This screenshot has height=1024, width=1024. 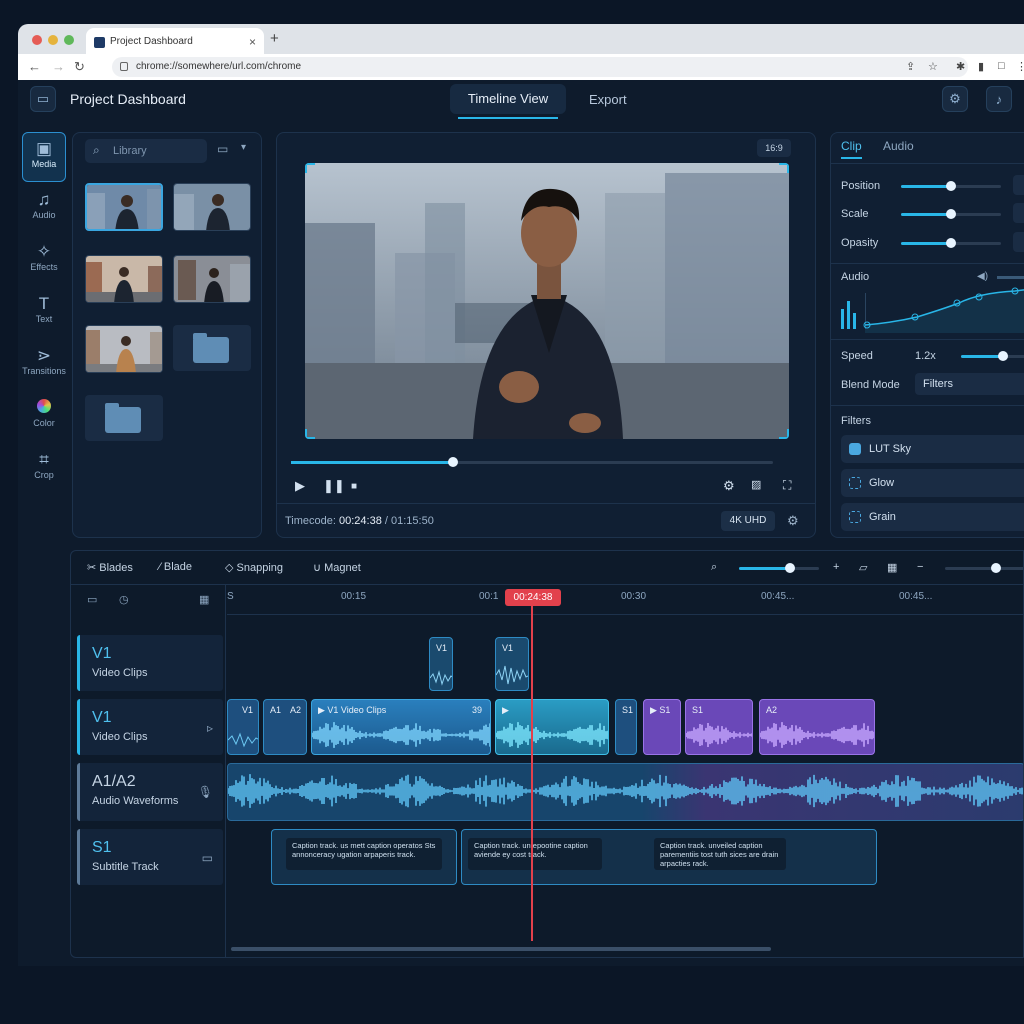 I want to click on blend-mode-select: Filters, so click(x=969, y=384).